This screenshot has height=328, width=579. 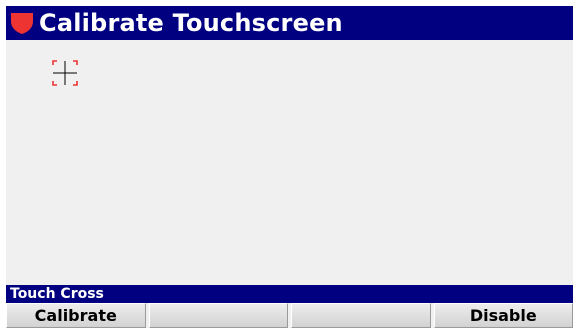 I want to click on calibrate-button: Calibrate, so click(x=76, y=315).